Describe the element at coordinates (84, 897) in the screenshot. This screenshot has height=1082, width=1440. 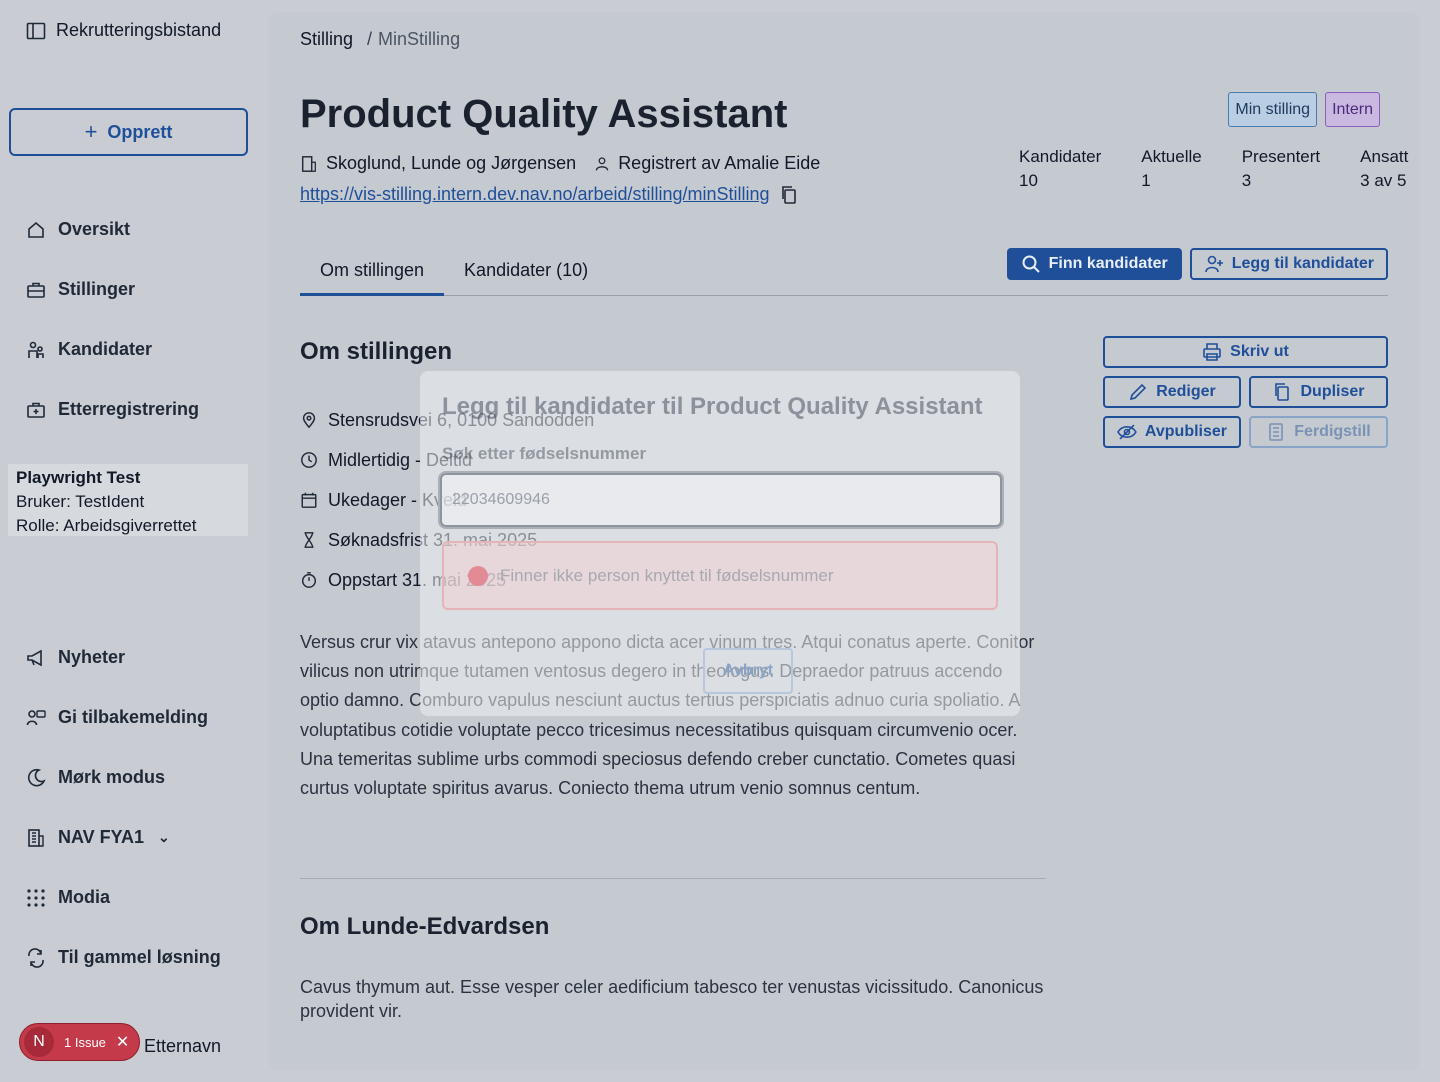
I see `sidebar-item-label: Modia` at that location.